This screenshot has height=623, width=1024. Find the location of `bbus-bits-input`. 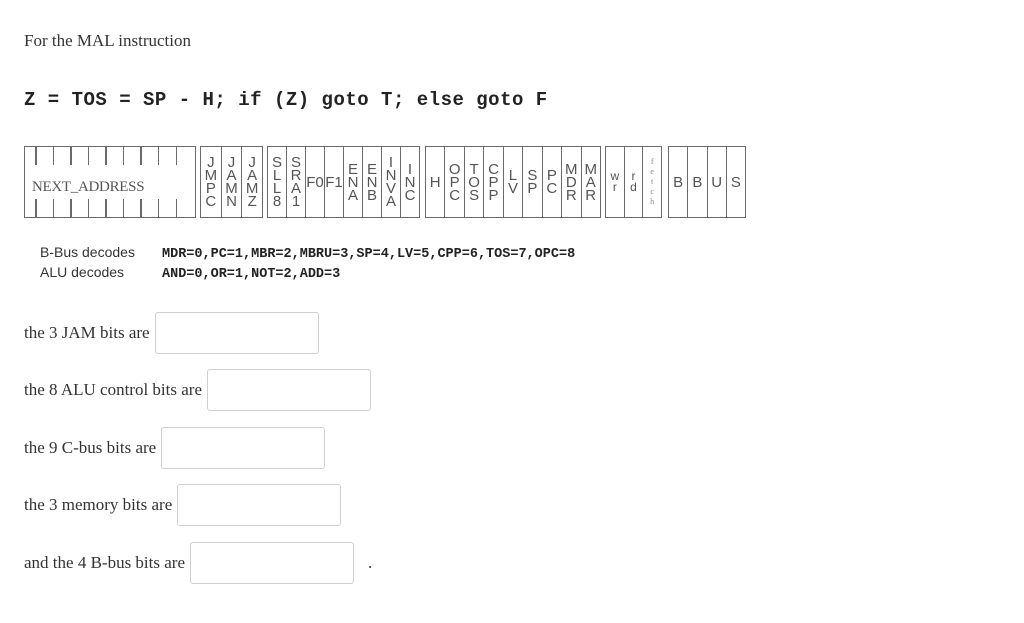

bbus-bits-input is located at coordinates (272, 563).